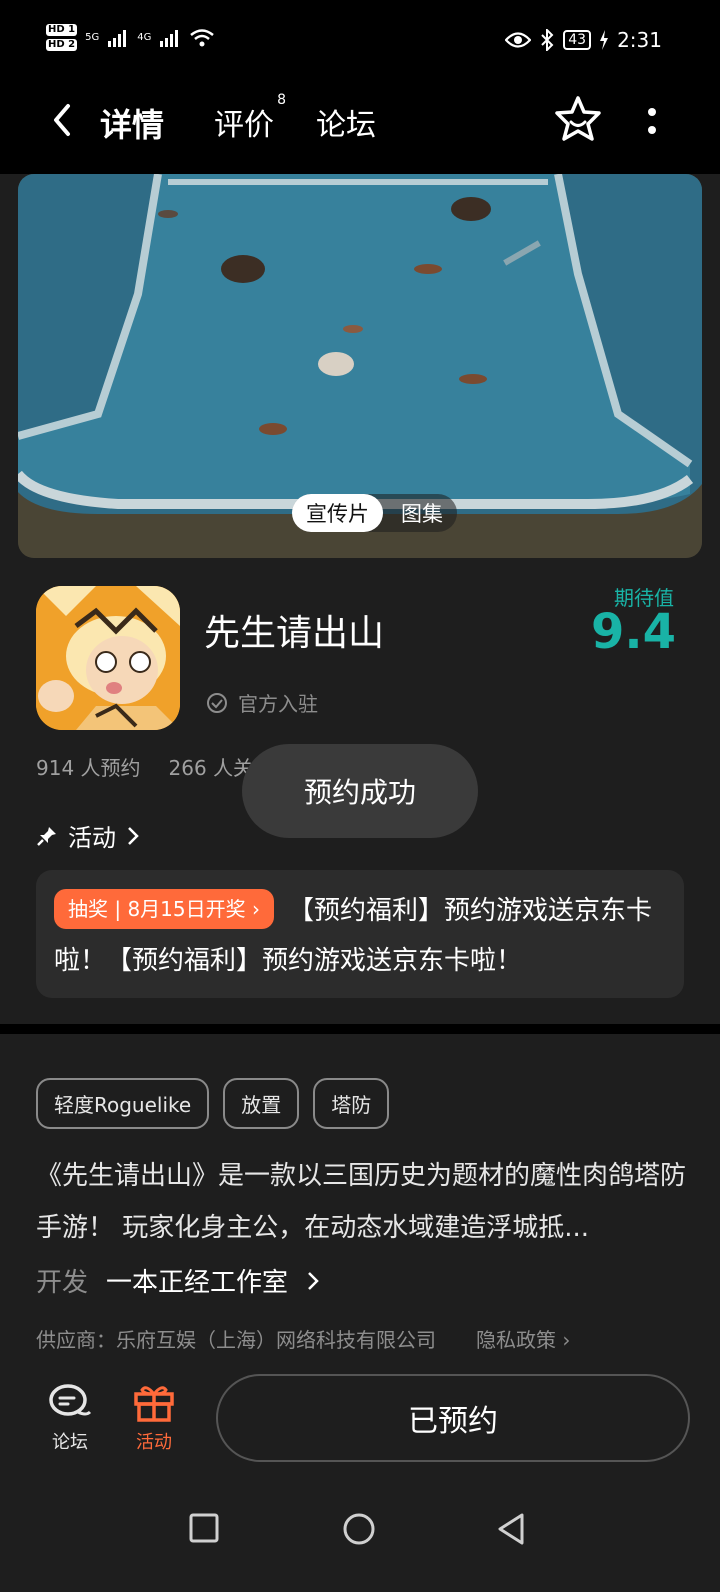  I want to click on tab-gallery: 图集, so click(422, 513).